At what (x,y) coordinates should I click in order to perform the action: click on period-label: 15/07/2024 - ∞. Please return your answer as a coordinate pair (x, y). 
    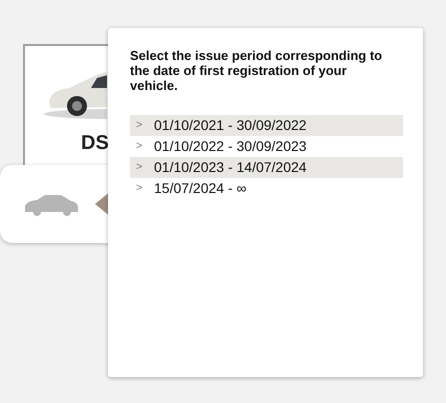
    Looking at the image, I should click on (200, 188).